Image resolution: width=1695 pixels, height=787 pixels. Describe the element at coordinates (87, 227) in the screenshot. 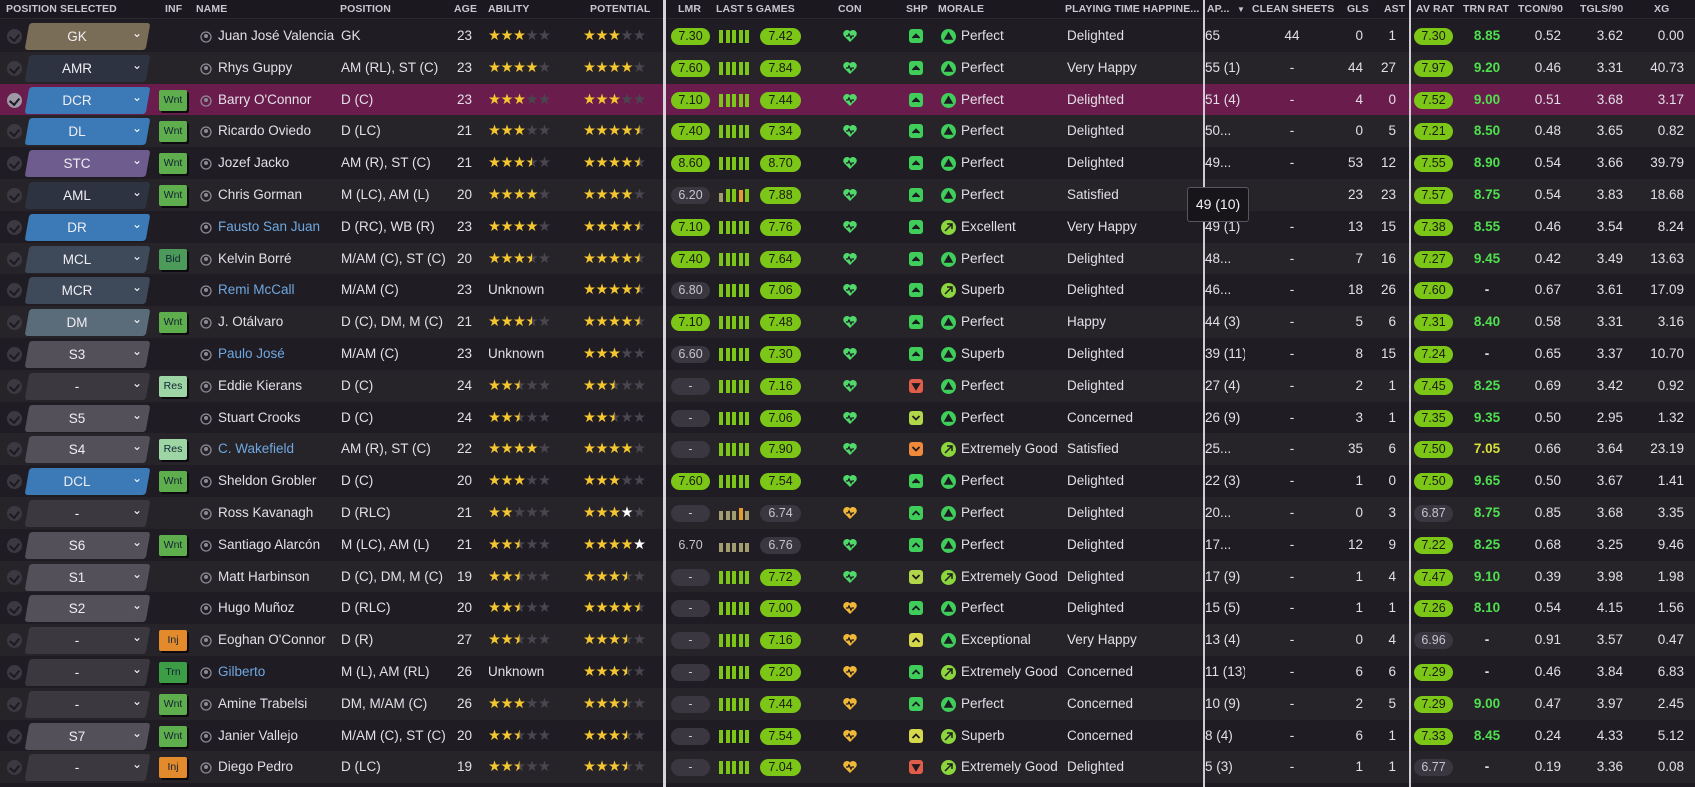

I see `position-selector: DR ⌄` at that location.